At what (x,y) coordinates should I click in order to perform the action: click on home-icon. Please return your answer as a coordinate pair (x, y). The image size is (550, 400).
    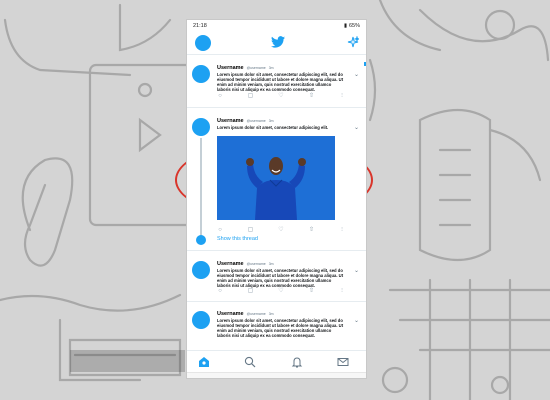
    Looking at the image, I should click on (204, 362).